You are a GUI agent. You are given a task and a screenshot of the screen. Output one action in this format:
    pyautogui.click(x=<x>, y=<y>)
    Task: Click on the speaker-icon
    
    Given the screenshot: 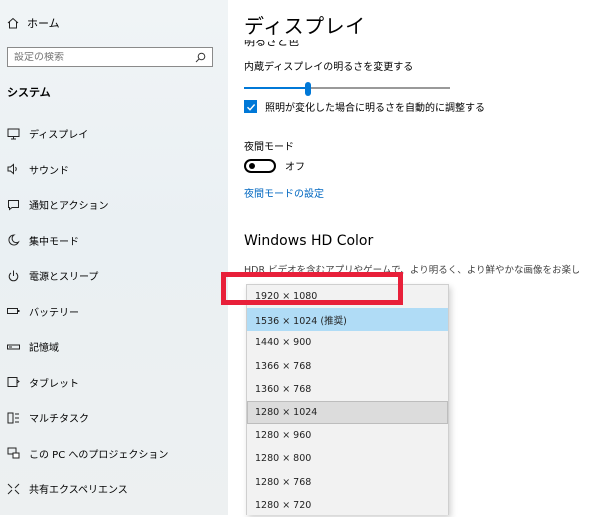 What is the action you would take?
    pyautogui.click(x=13, y=169)
    